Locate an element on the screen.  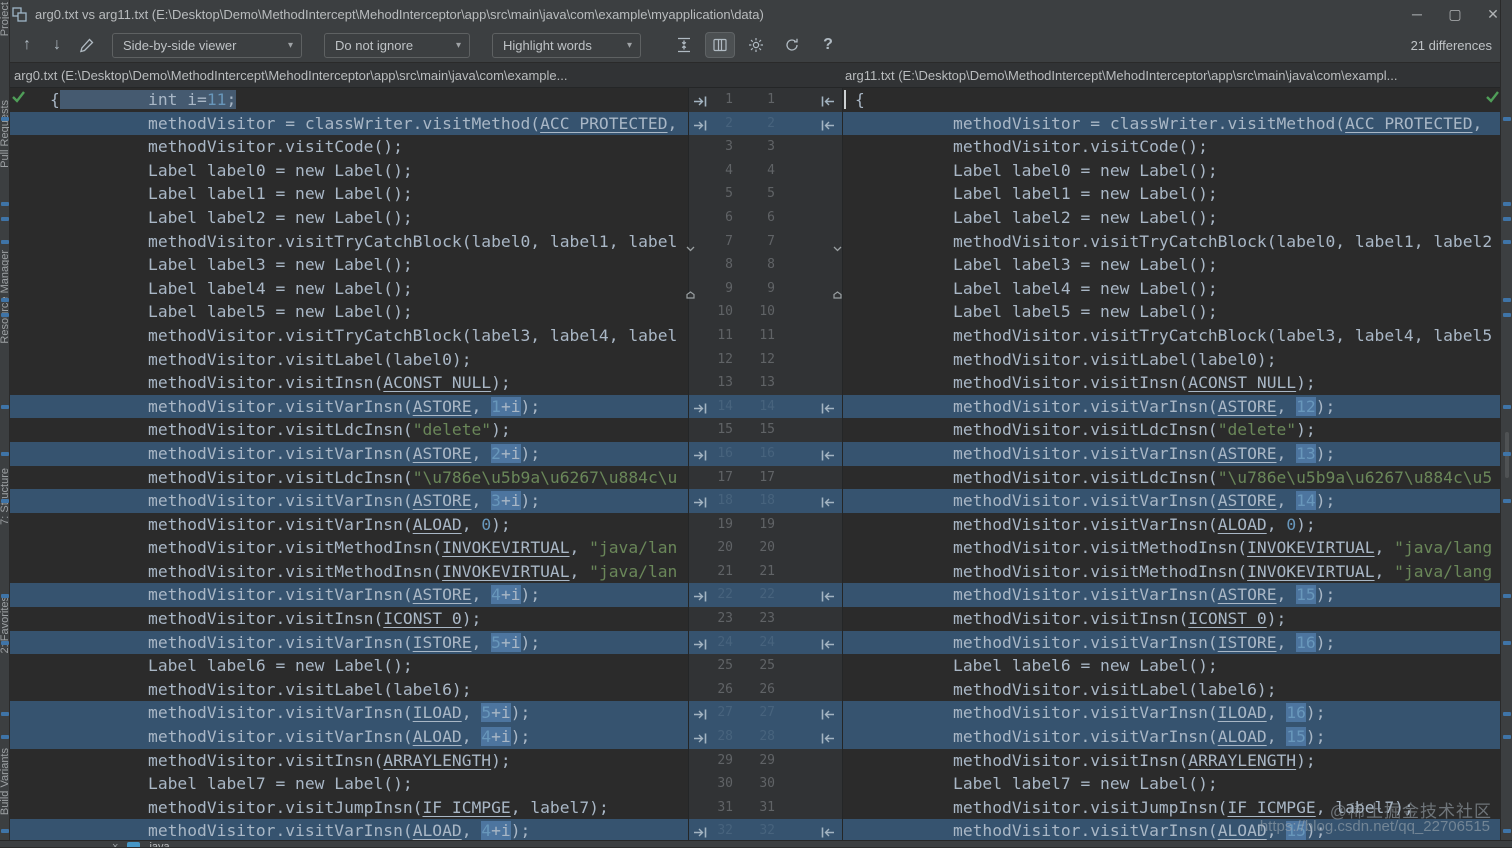
sync-scrolling-icon is located at coordinates (720, 45).